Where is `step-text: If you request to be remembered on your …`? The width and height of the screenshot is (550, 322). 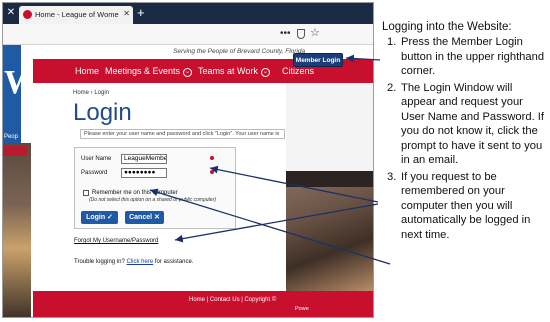 step-text: If you request to be remembered on your … is located at coordinates (466, 205).